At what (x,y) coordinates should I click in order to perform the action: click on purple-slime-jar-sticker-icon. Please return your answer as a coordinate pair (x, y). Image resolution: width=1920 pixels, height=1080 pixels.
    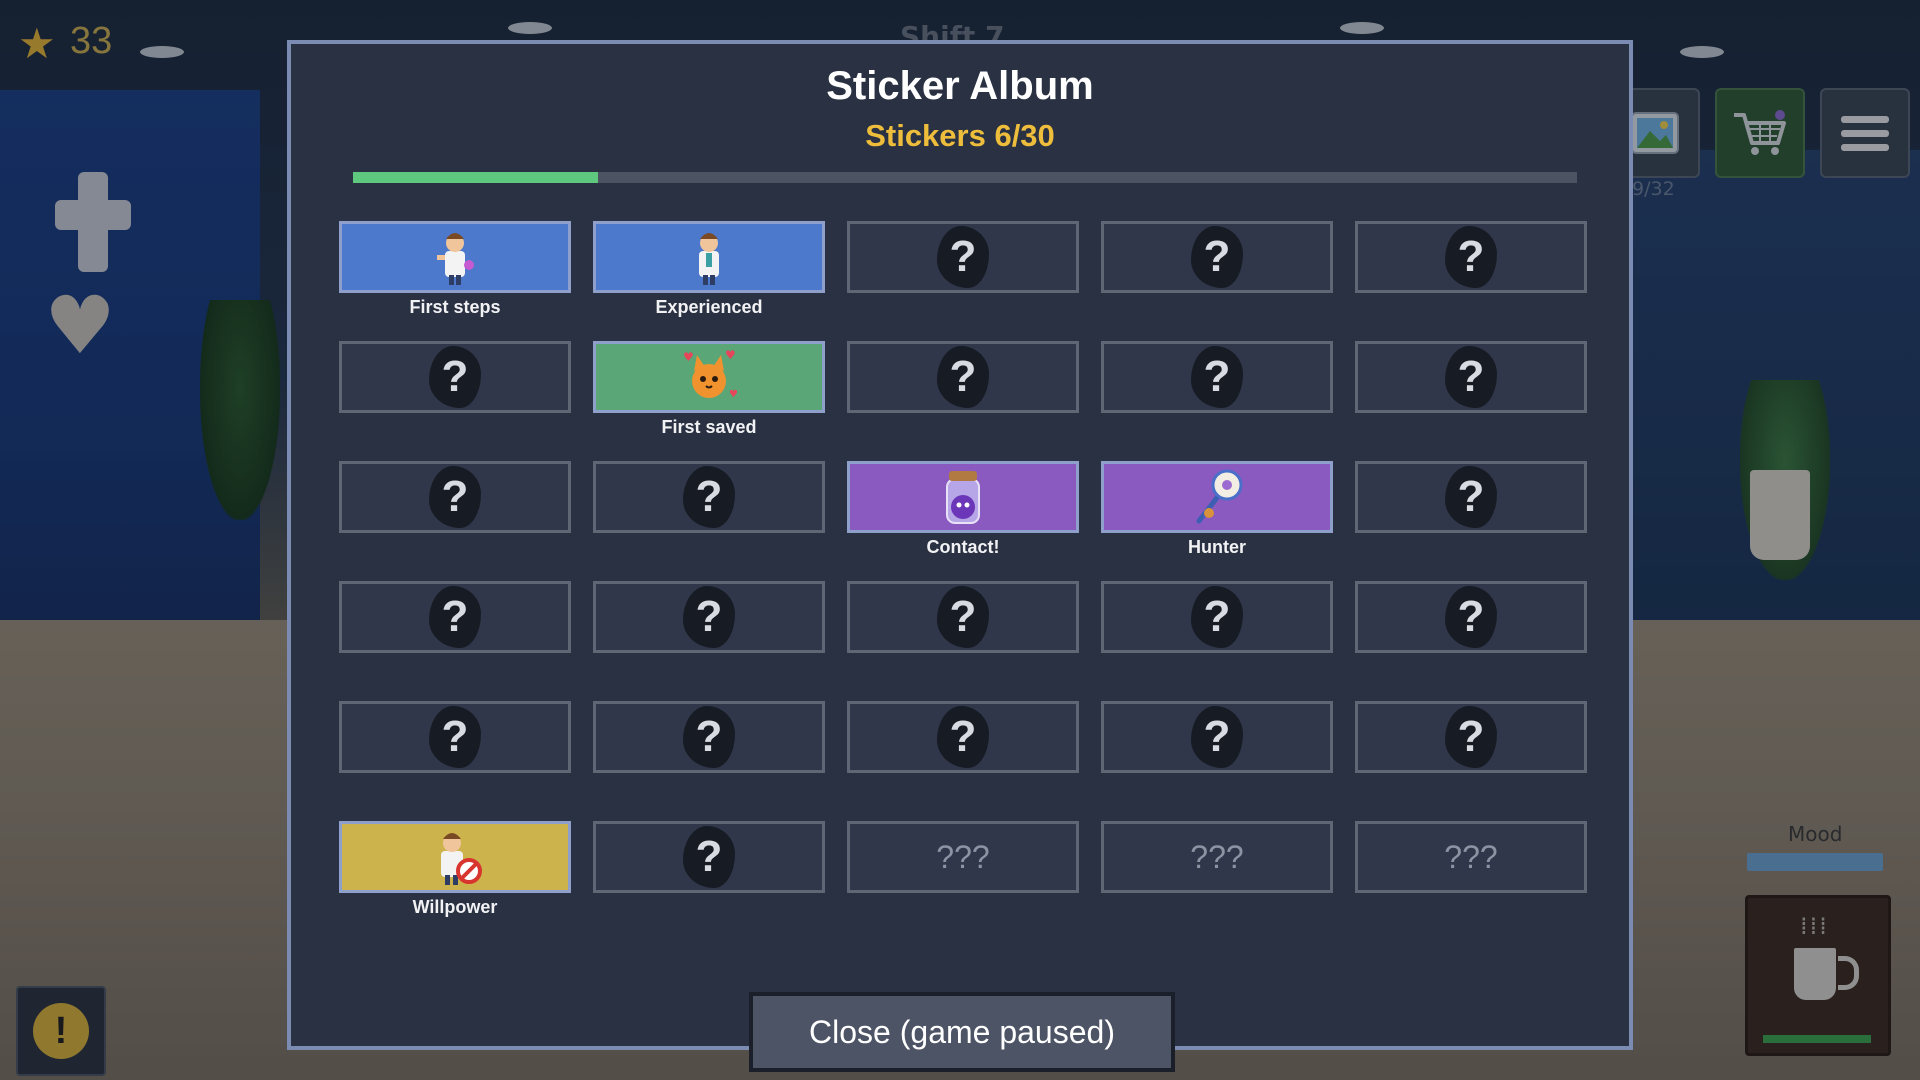
    Looking at the image, I should click on (963, 497).